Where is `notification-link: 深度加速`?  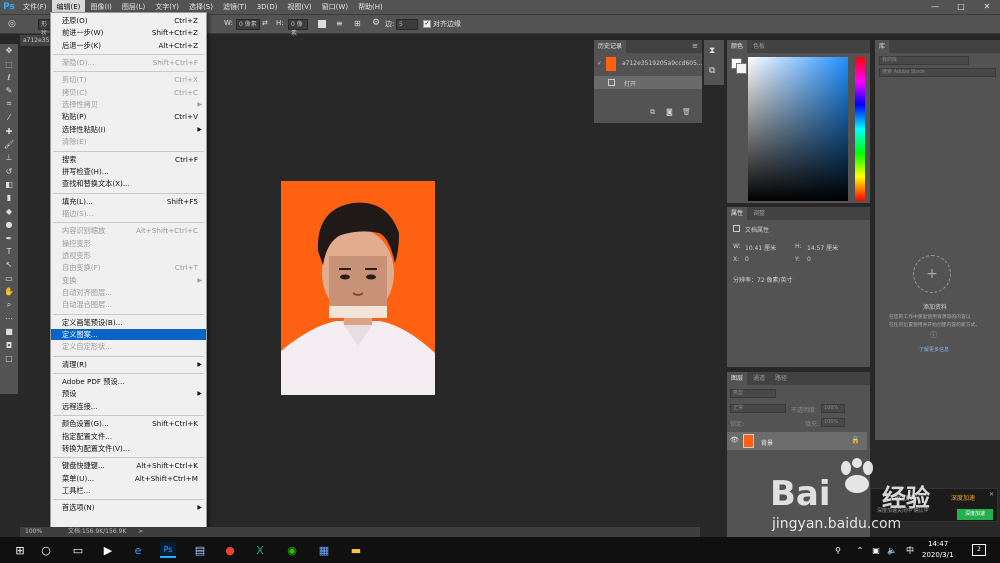 notification-link: 深度加速 is located at coordinates (963, 497).